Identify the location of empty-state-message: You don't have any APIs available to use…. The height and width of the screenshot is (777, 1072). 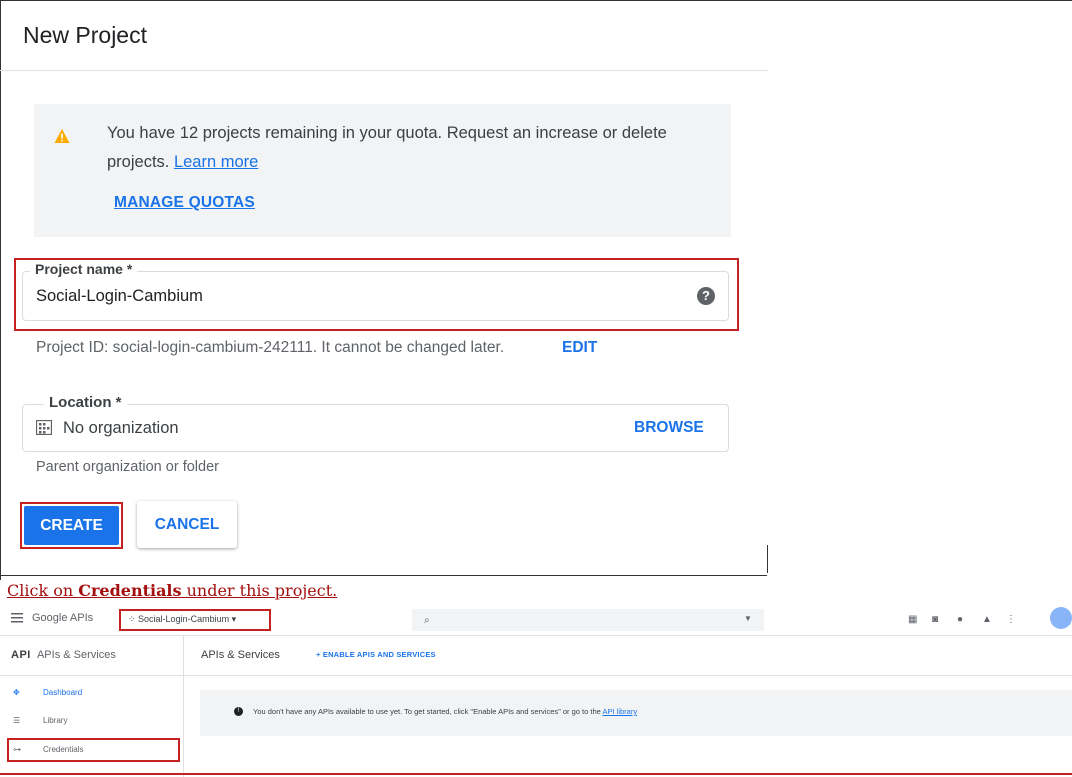
(428, 711).